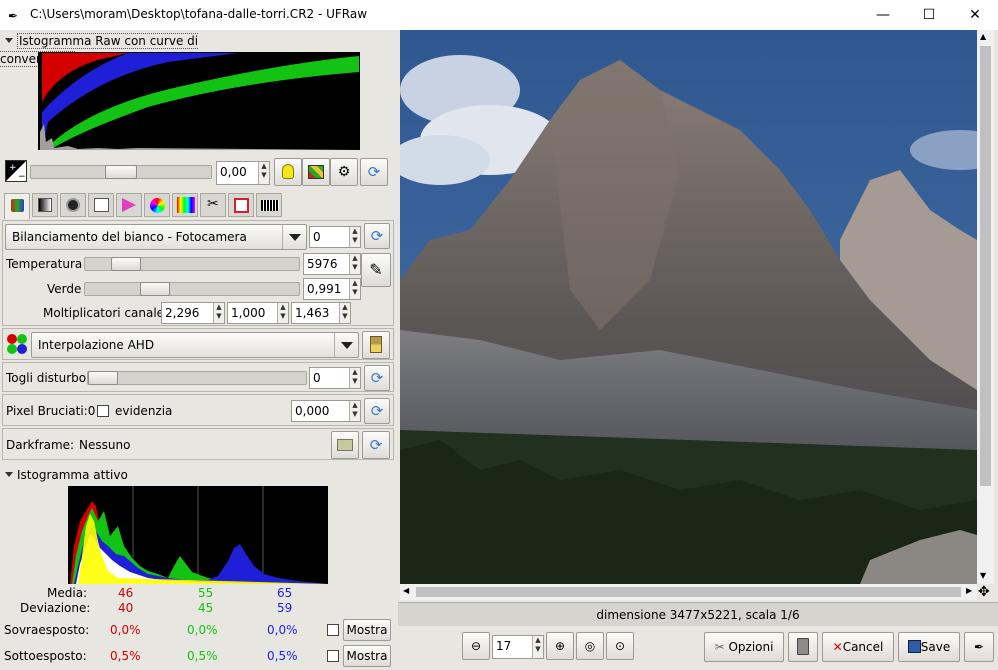 This screenshot has width=998, height=670. I want to click on green-spinbox: 0,991 ▲ ▼, so click(332, 289).